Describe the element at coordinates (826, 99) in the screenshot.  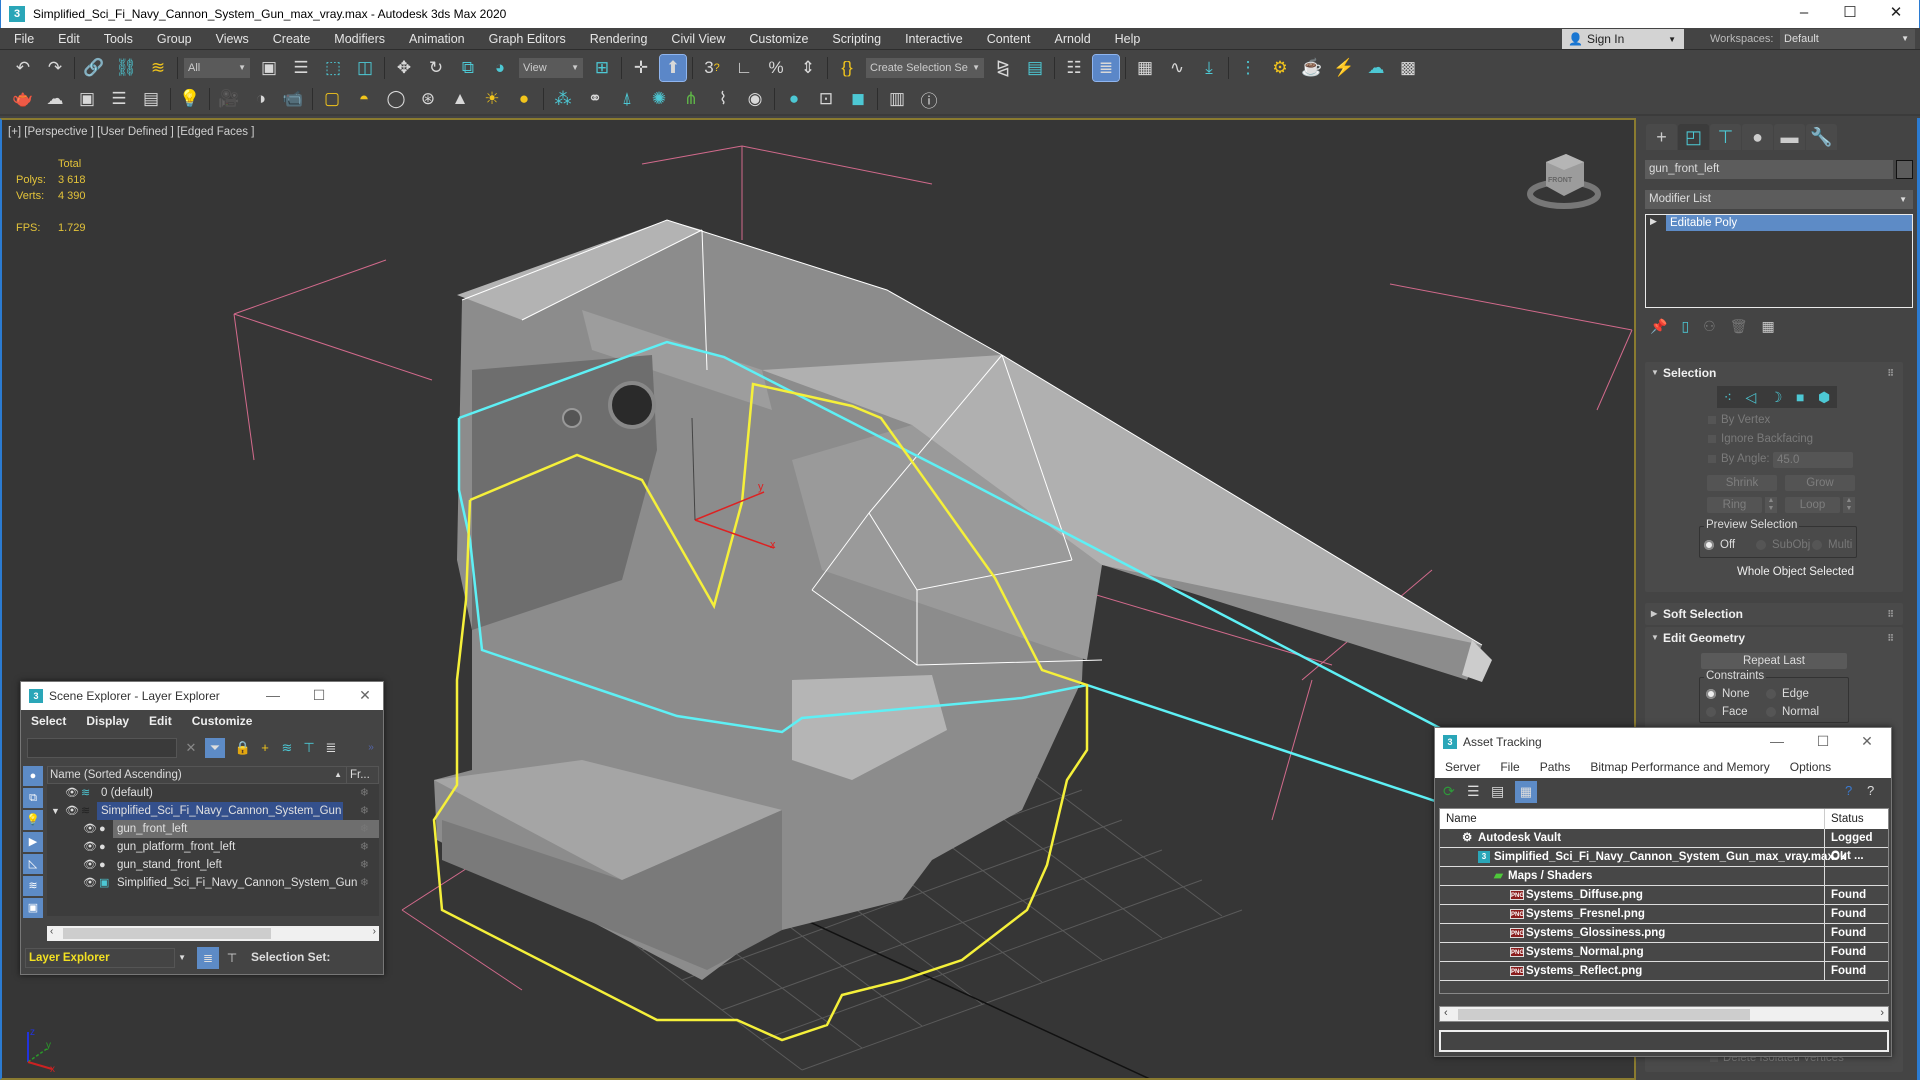
I see `material-browser-icon: ⊡` at that location.